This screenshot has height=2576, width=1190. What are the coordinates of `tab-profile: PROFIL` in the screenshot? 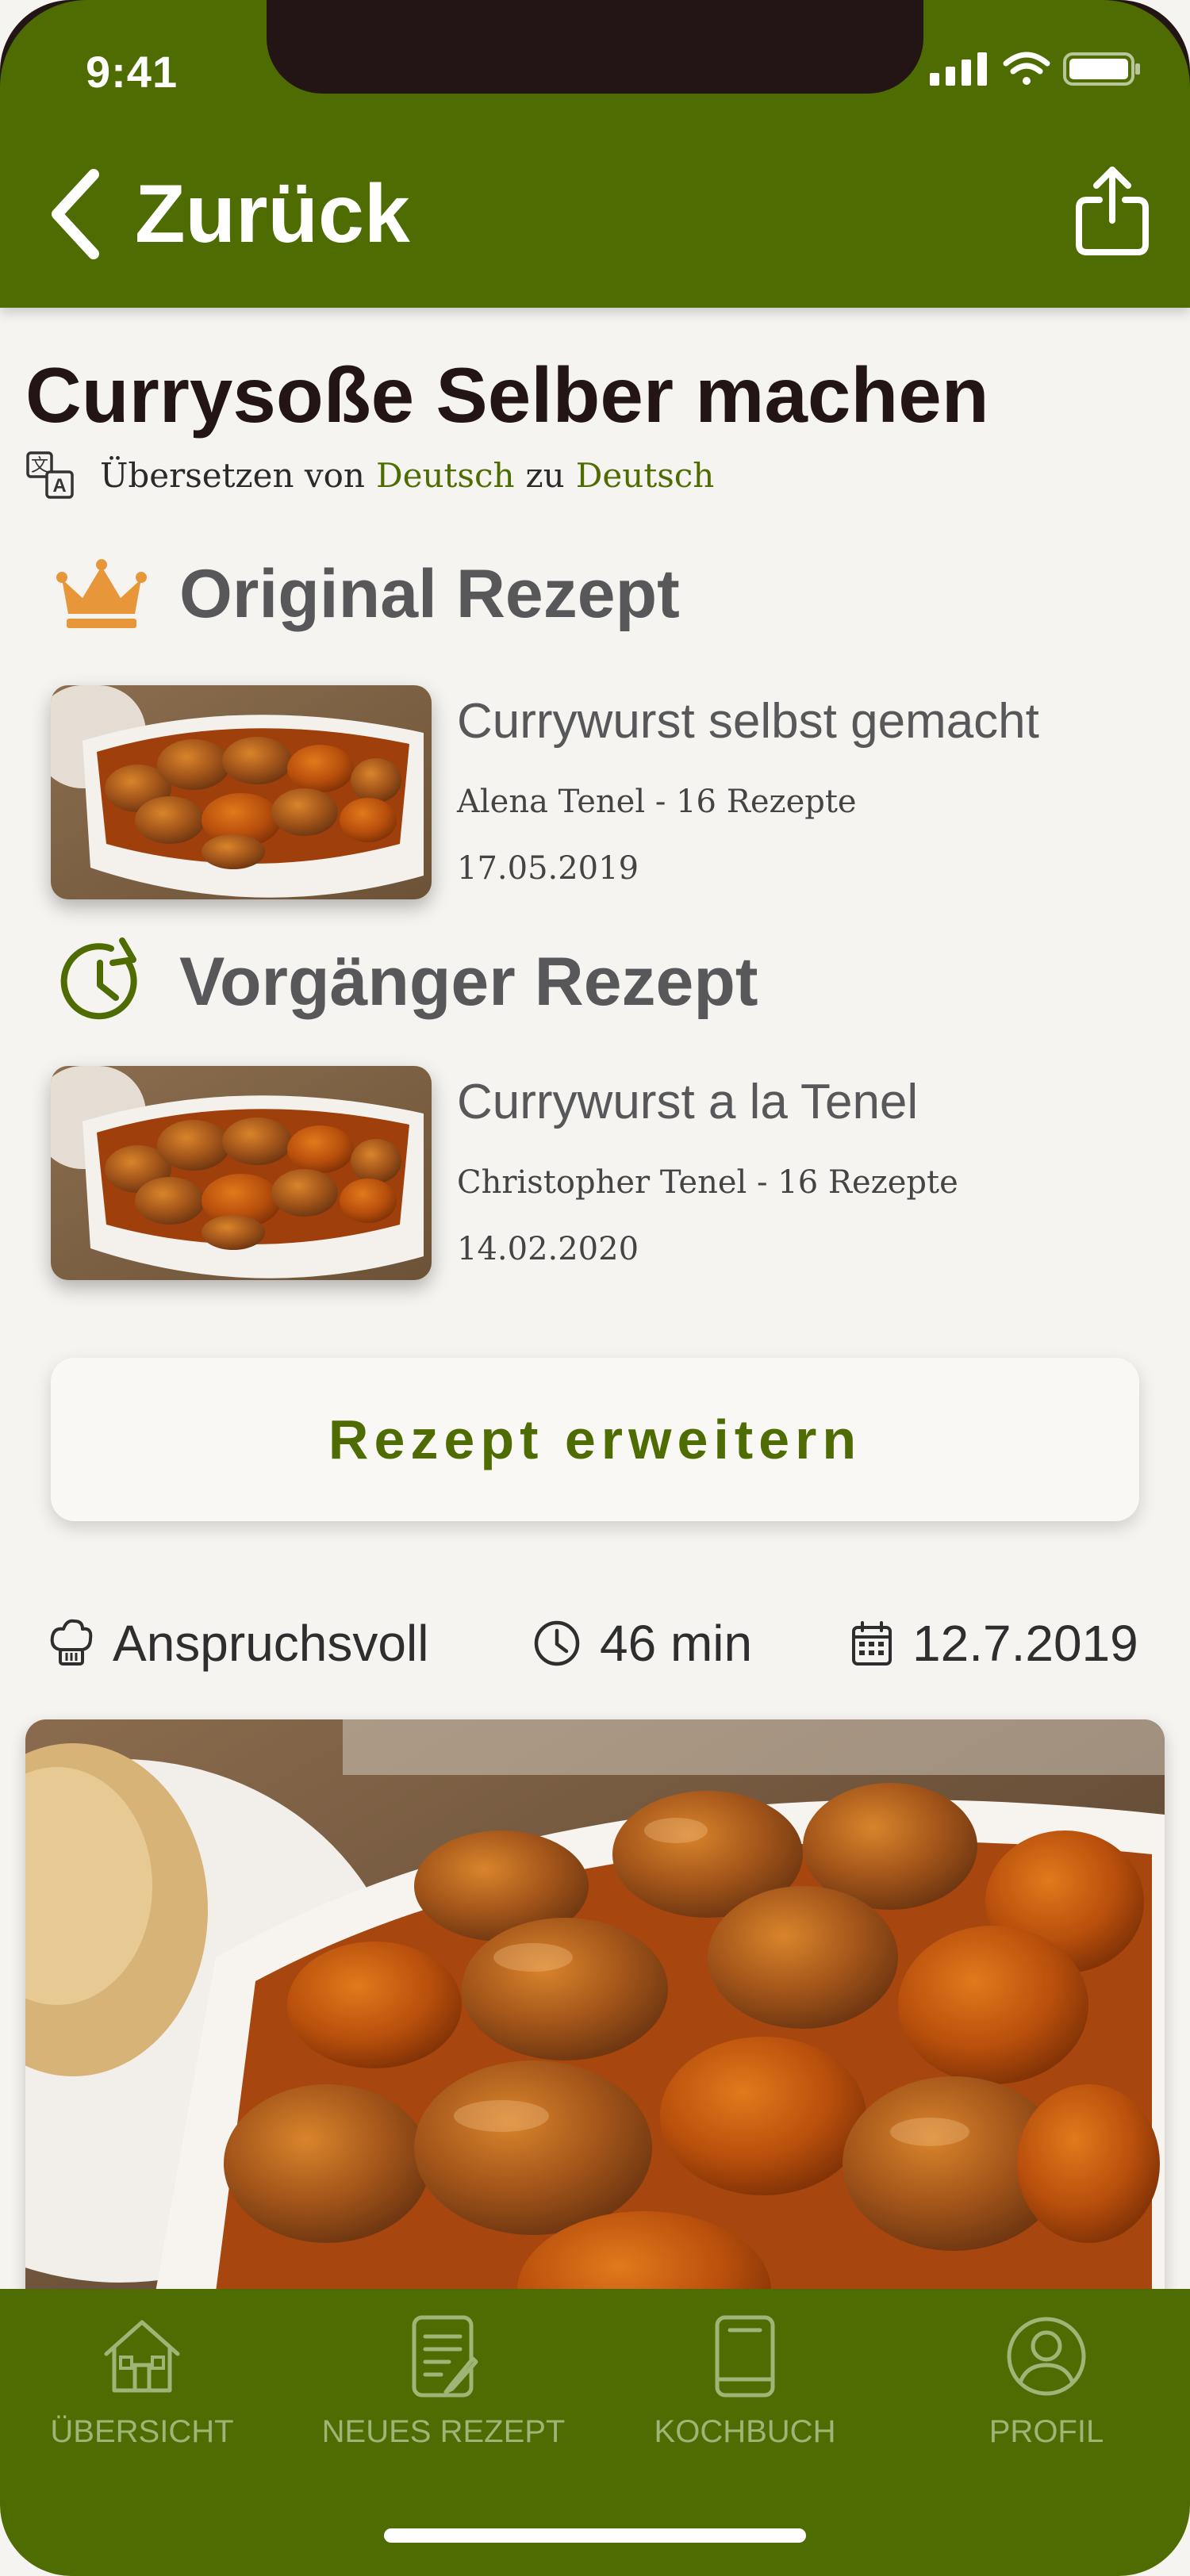 It's located at (1046, 2392).